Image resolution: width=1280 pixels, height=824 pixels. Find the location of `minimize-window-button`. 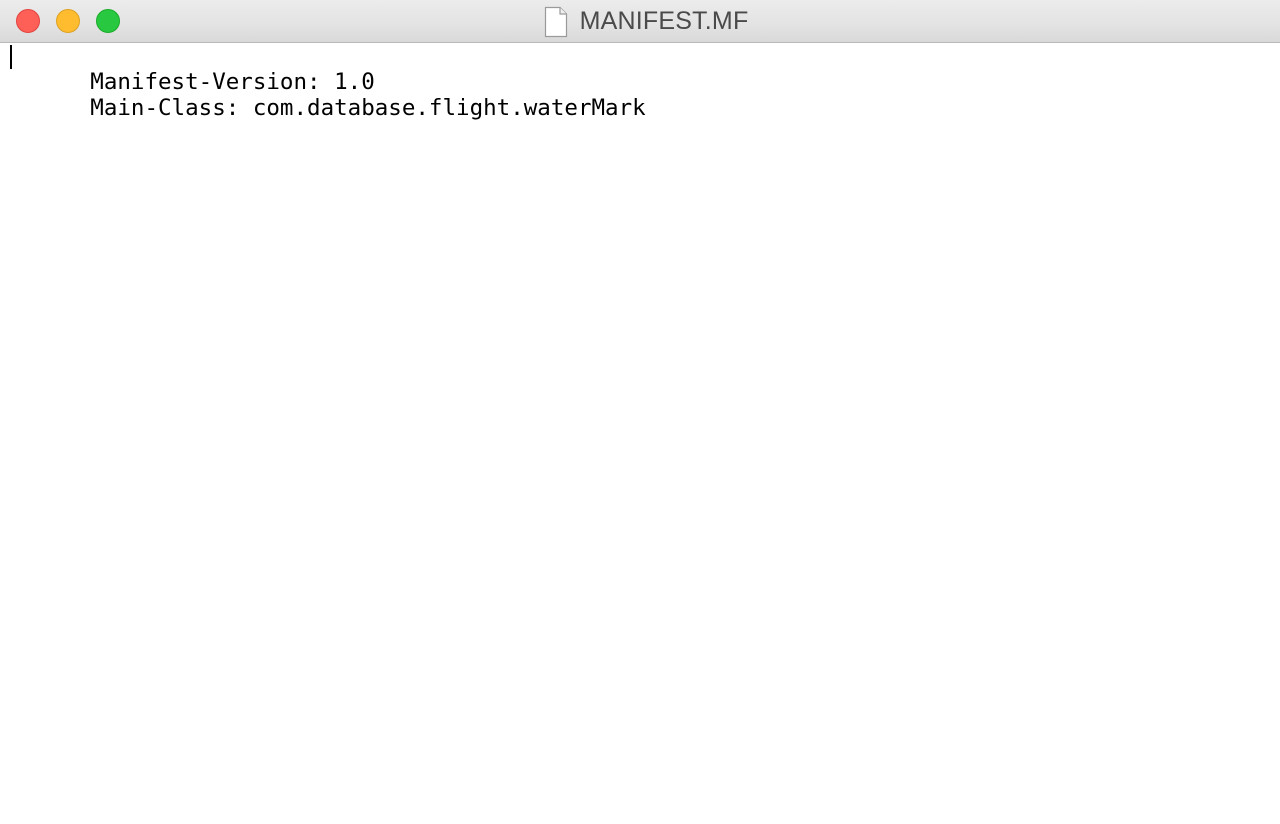

minimize-window-button is located at coordinates (68, 21).